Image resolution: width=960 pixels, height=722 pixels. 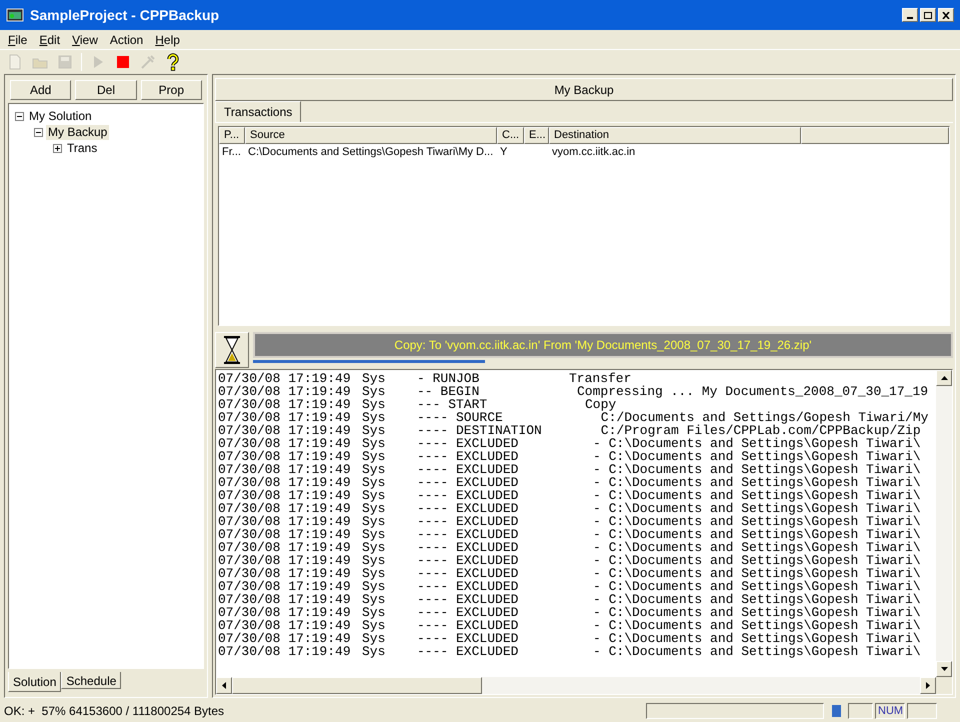 What do you see at coordinates (371, 135) in the screenshot?
I see `column-header: Source` at bounding box center [371, 135].